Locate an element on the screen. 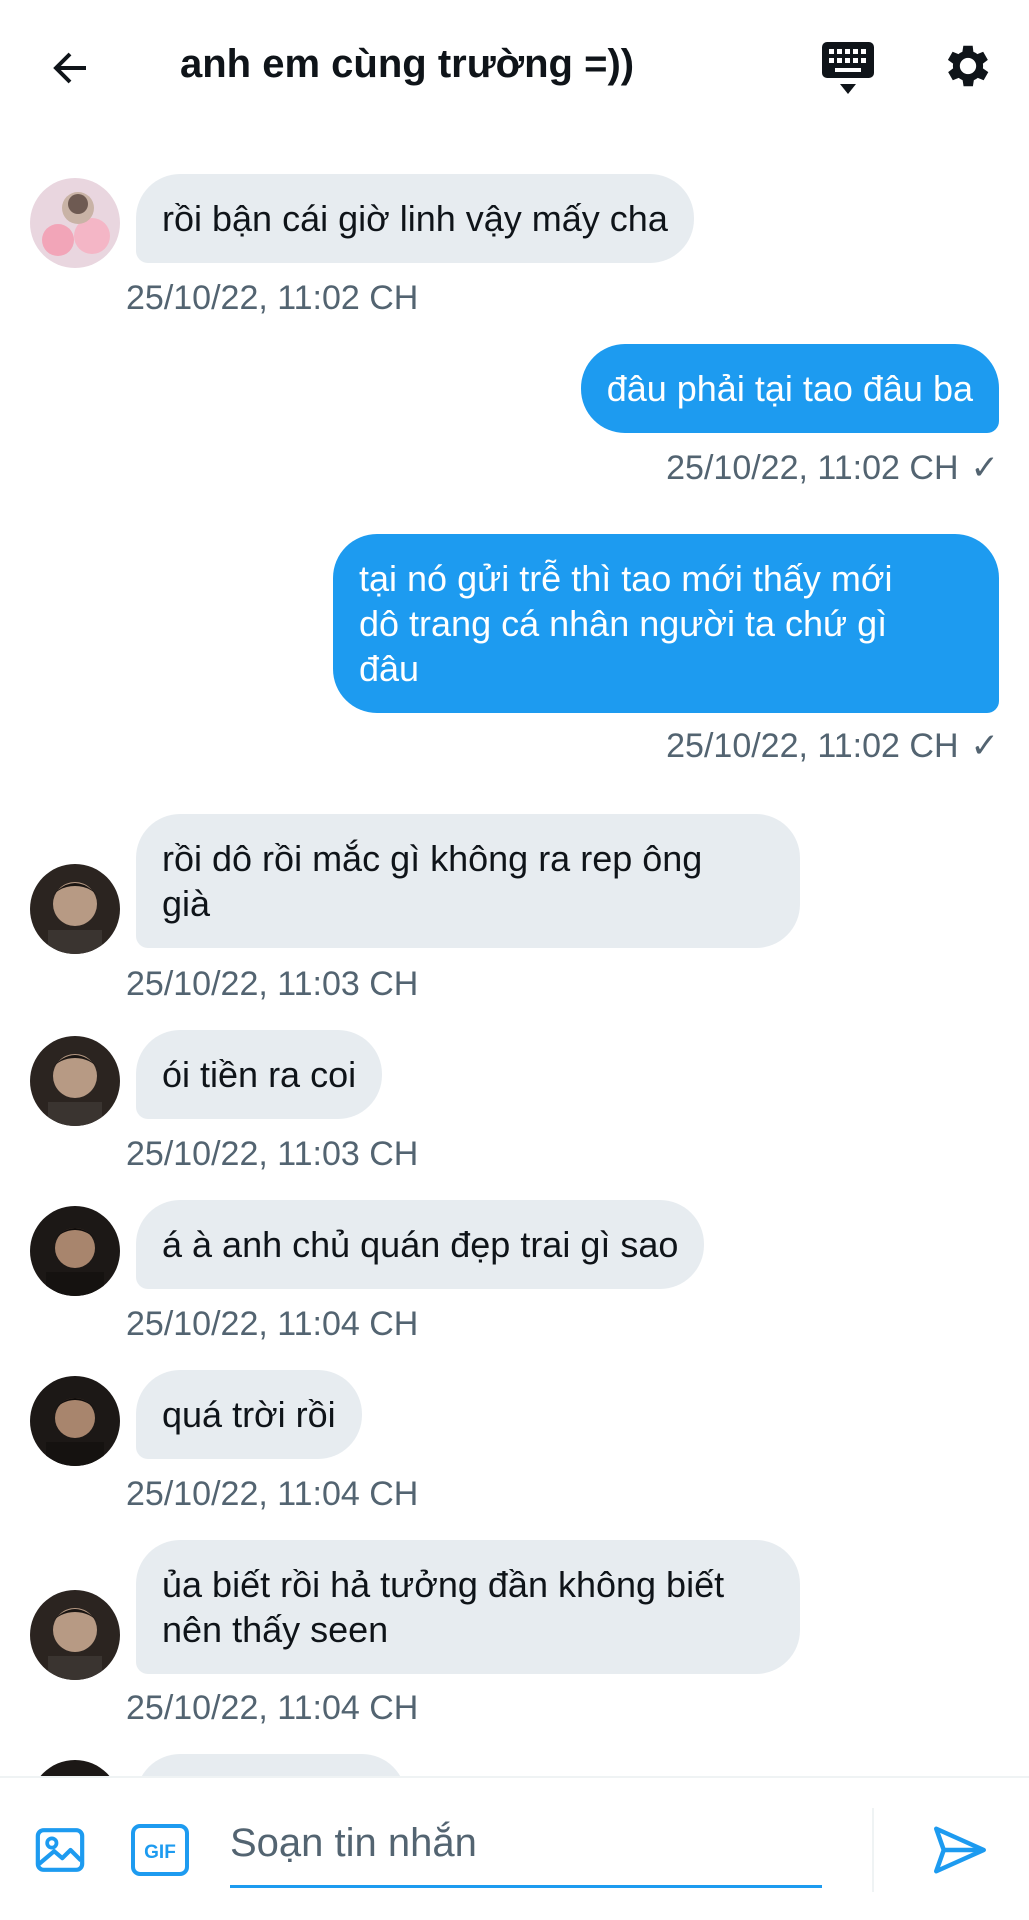 The width and height of the screenshot is (1029, 1920). keyboard-shortcuts-button is located at coordinates (848, 68).